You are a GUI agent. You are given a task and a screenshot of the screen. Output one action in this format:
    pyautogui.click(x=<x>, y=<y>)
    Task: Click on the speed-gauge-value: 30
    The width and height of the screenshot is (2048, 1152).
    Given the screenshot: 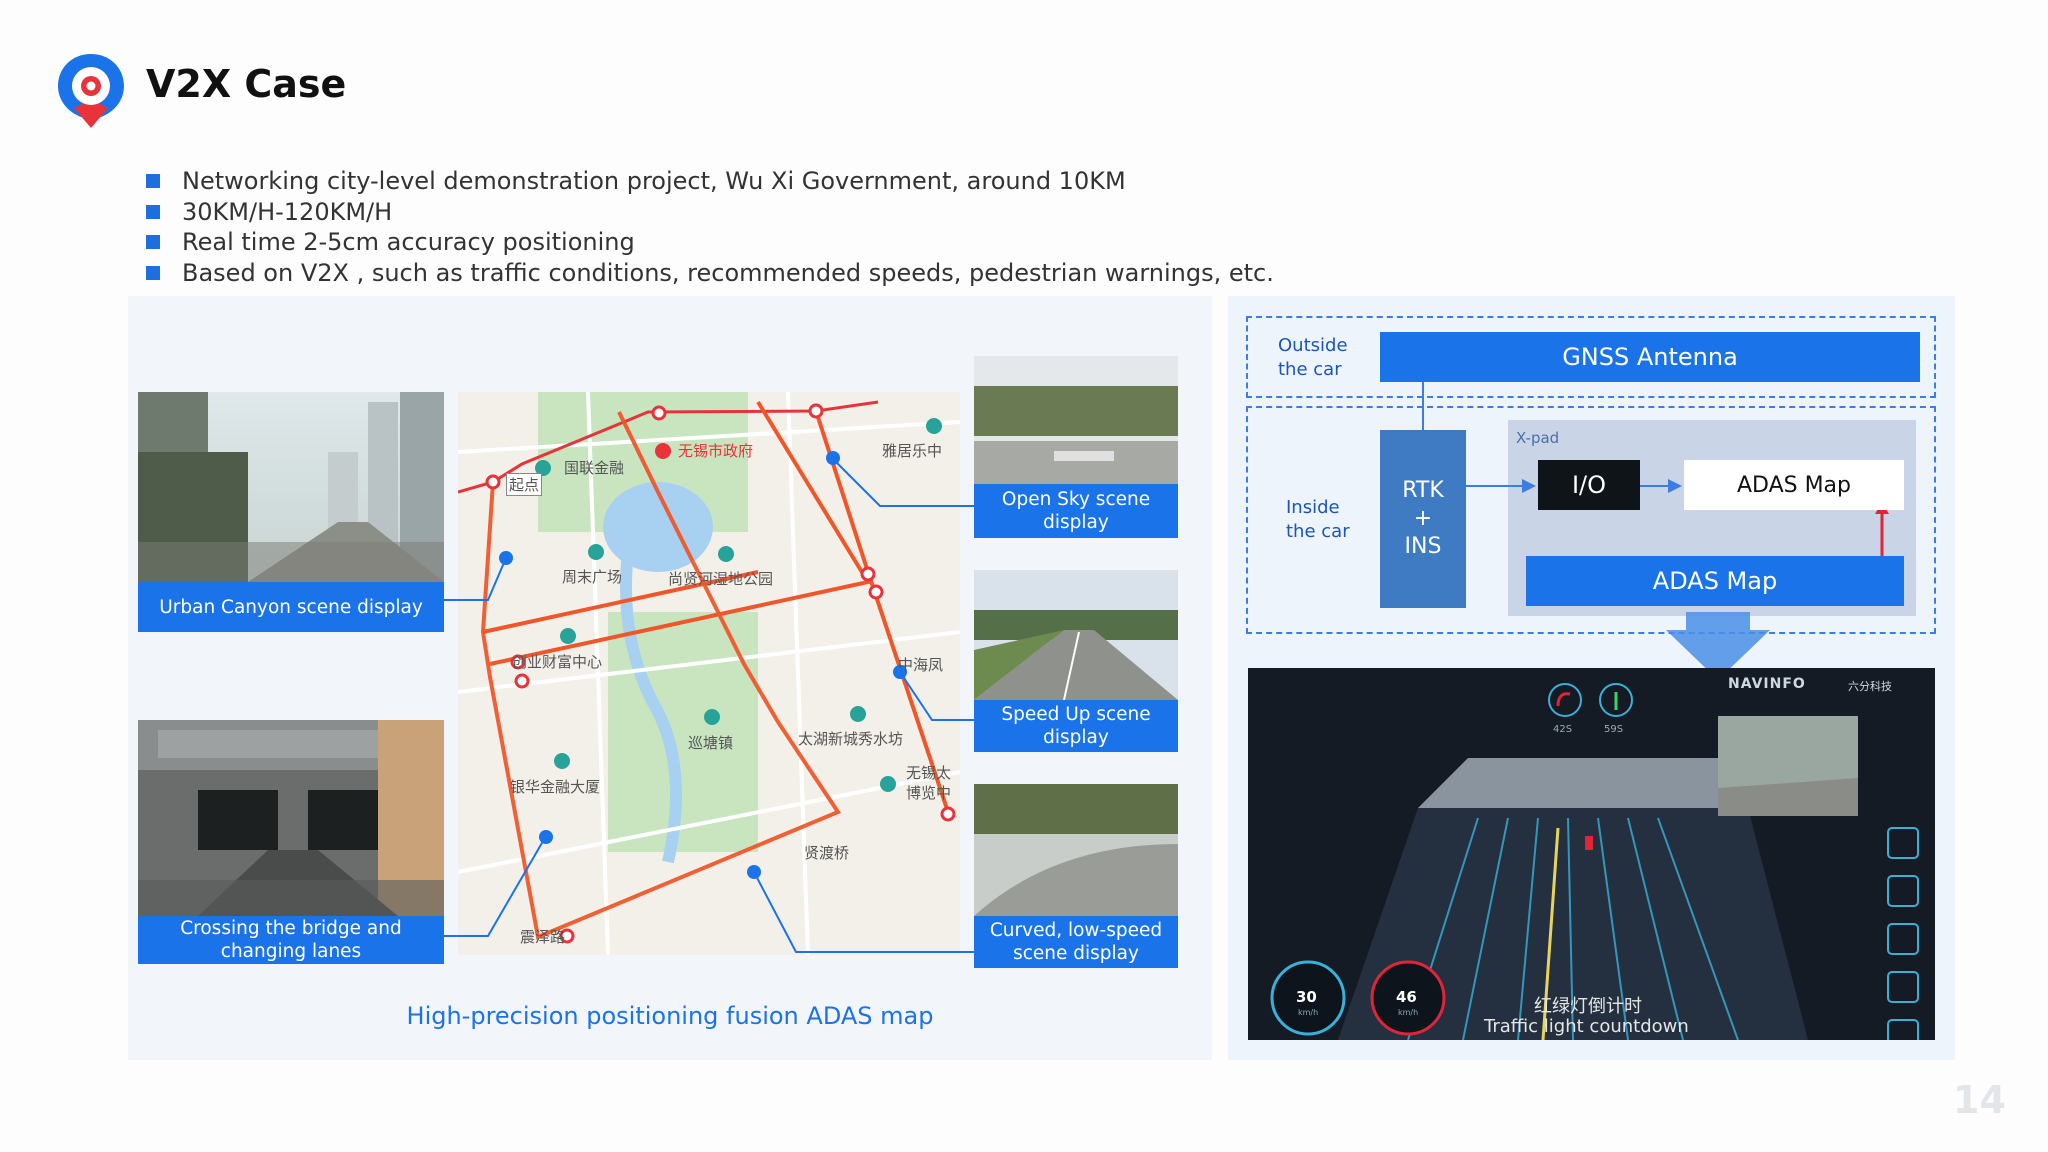 What is the action you would take?
    pyautogui.click(x=1306, y=997)
    